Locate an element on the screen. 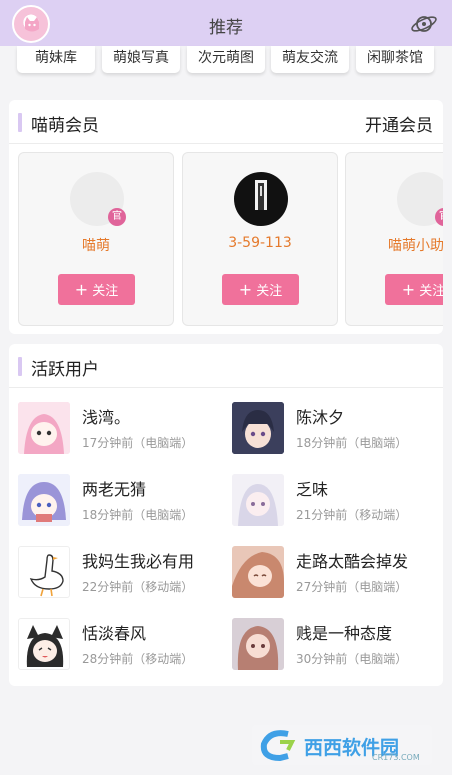  user-item: 贱是一种态度 30分钟前（电脑端） is located at coordinates (337, 648).